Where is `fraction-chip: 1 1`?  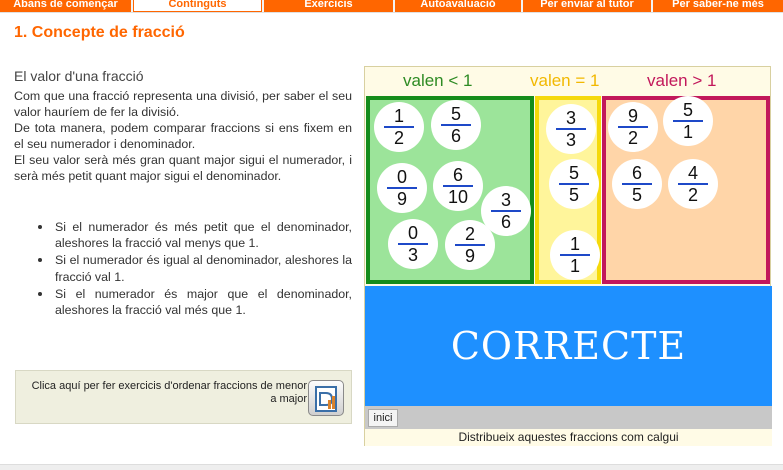 fraction-chip: 1 1 is located at coordinates (575, 255).